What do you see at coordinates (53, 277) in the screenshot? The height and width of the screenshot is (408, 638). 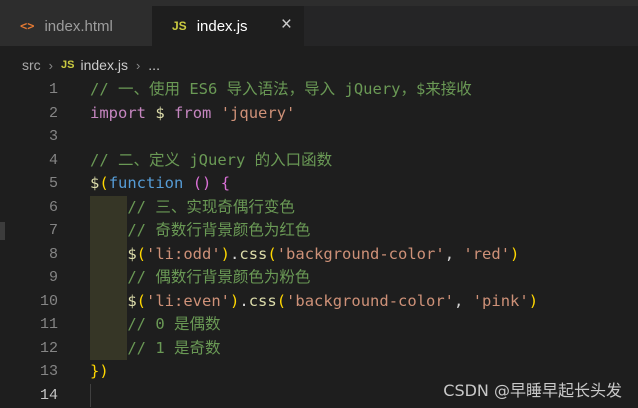 I see `line-number: 9` at bounding box center [53, 277].